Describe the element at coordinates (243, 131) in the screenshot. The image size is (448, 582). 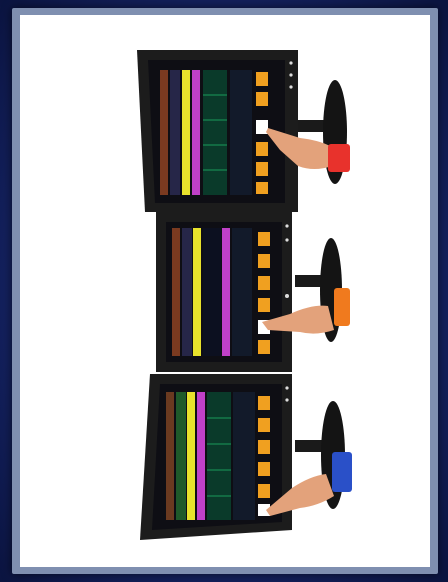
I see `monitor-top` at that location.